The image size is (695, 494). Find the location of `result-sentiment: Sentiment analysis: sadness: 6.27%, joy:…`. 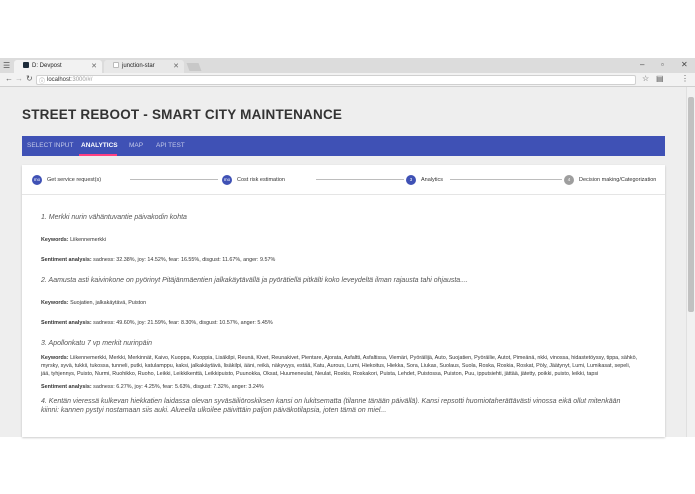

result-sentiment: Sentiment analysis: sadness: 6.27%, joy:… is located at coordinates (340, 387).